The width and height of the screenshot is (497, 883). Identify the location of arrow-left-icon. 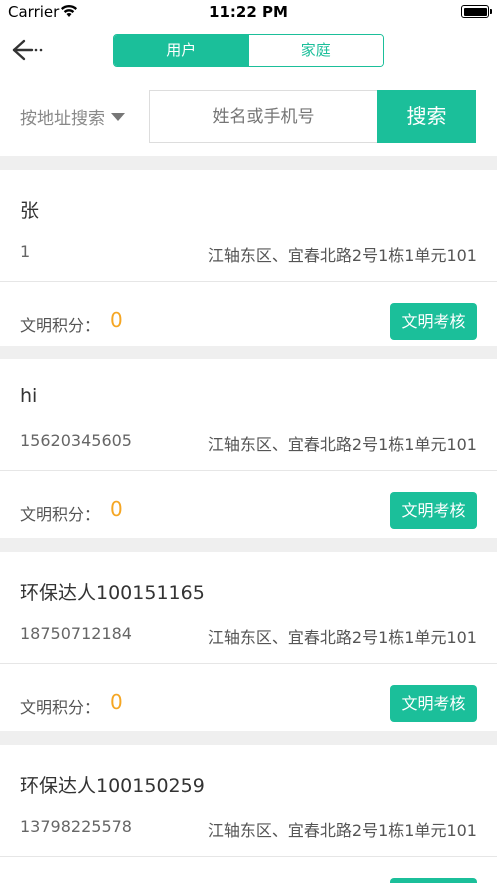
(28, 53).